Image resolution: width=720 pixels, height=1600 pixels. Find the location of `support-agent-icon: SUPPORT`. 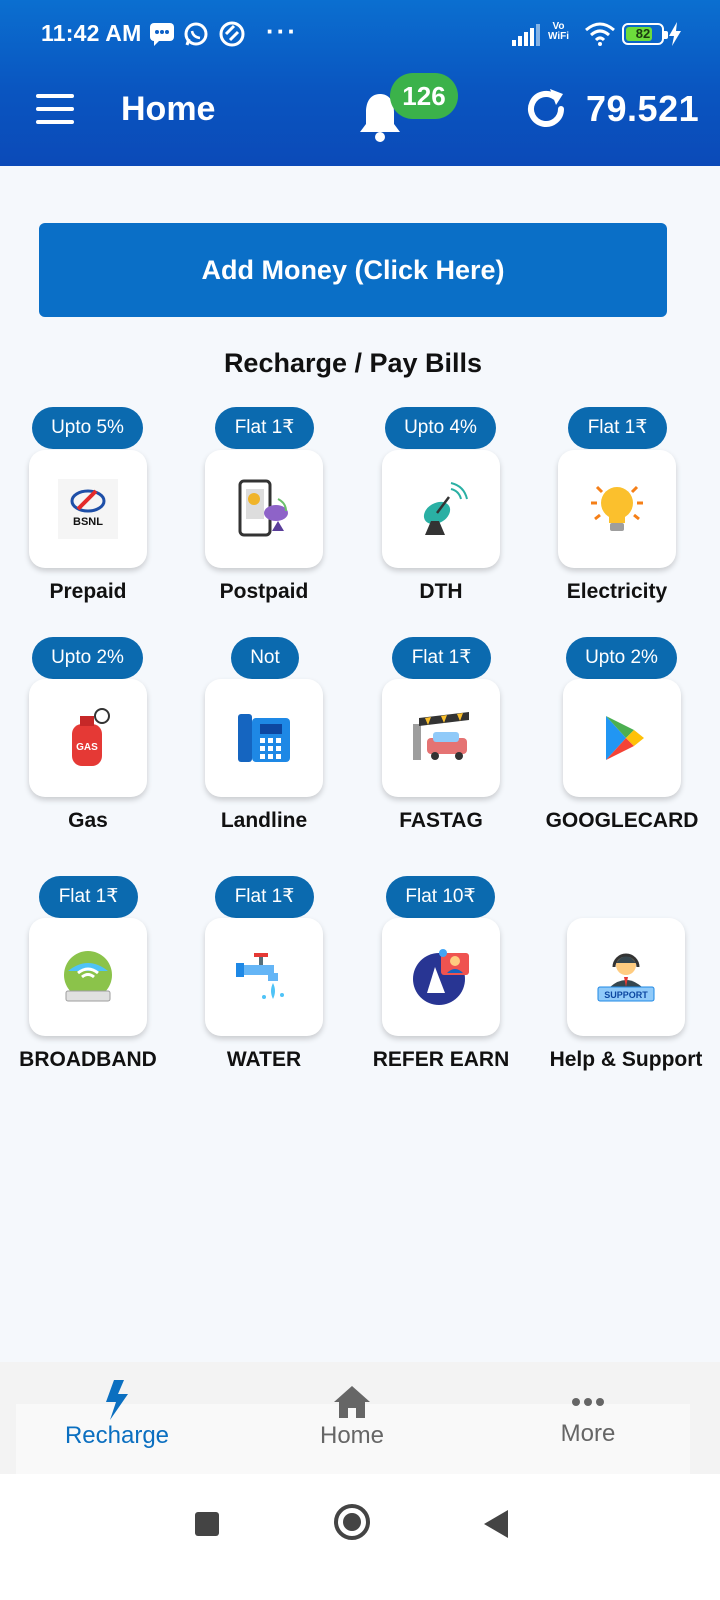

support-agent-icon: SUPPORT is located at coordinates (626, 977).